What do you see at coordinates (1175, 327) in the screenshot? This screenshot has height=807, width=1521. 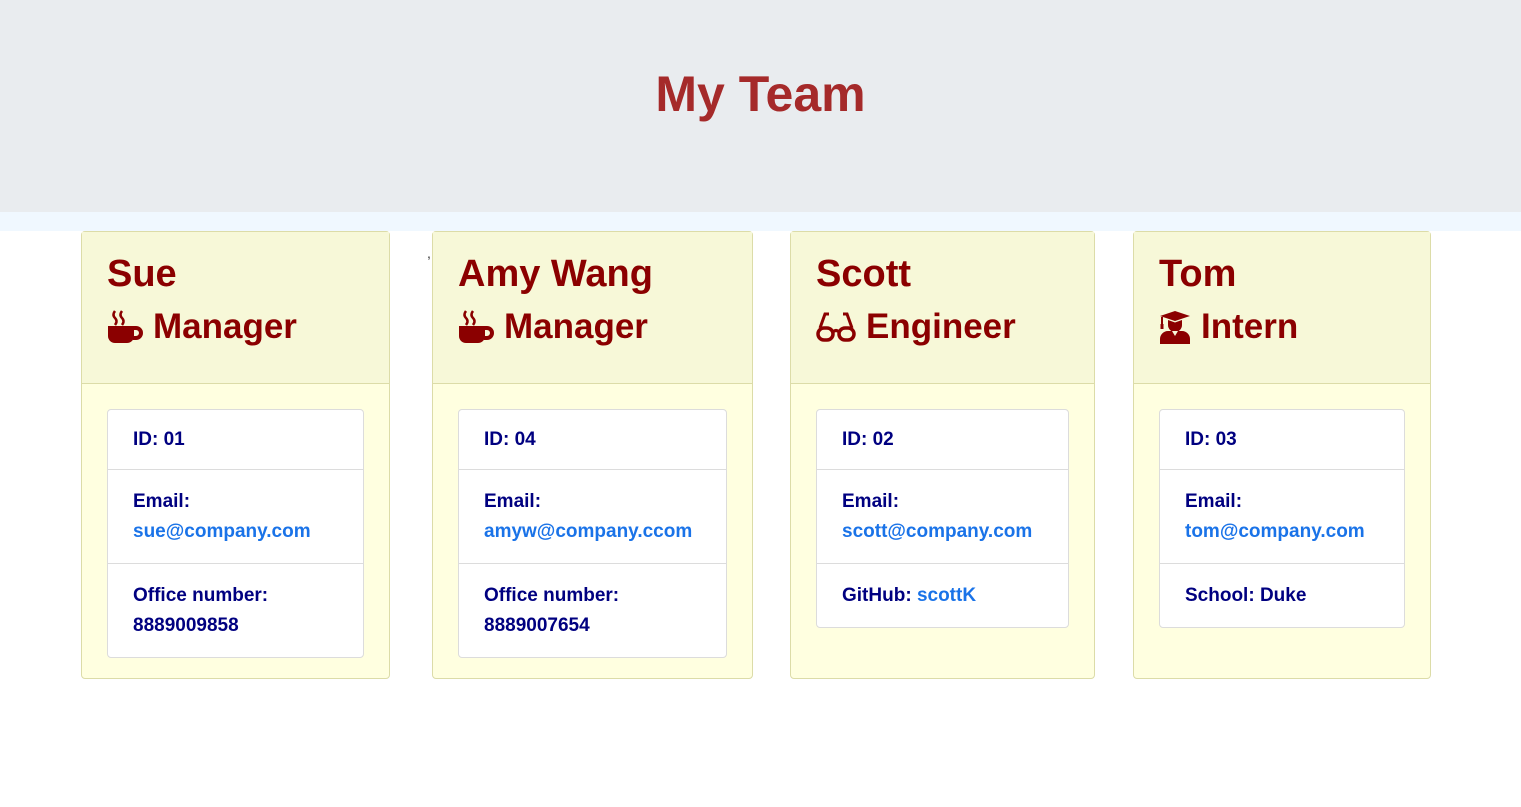 I see `graduate-icon` at bounding box center [1175, 327].